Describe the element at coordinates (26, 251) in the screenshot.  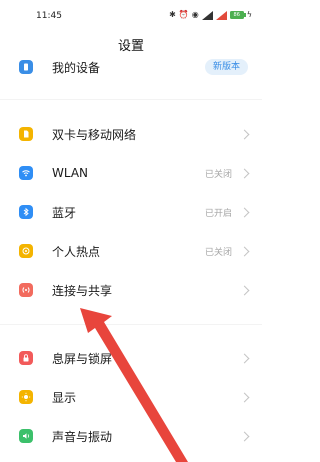
I see `hotspot-icon` at that location.